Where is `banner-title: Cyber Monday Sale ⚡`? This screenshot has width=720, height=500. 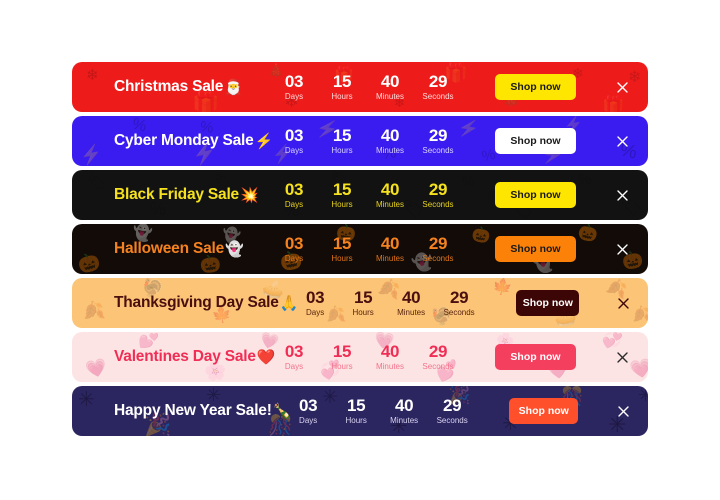
banner-title: Cyber Monday Sale ⚡ is located at coordinates (193, 141).